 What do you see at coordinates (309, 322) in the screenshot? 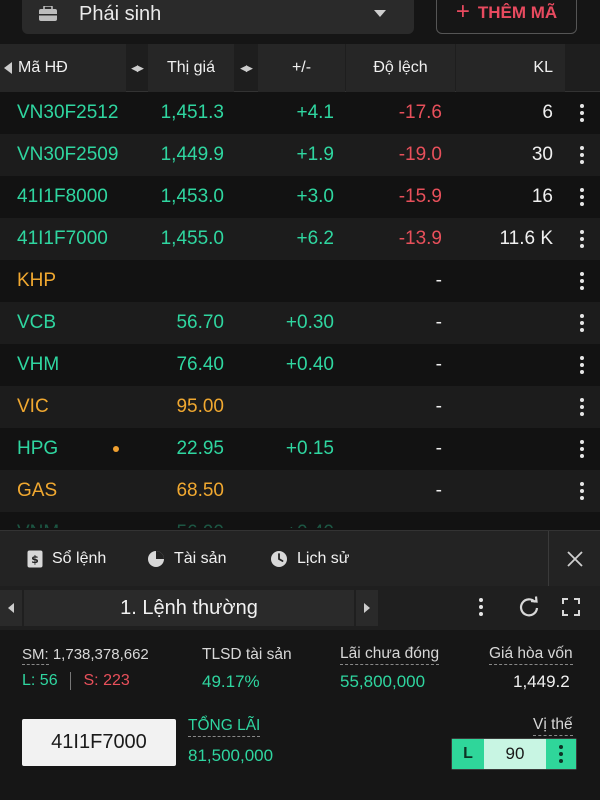
I see `row-change: +0.30` at bounding box center [309, 322].